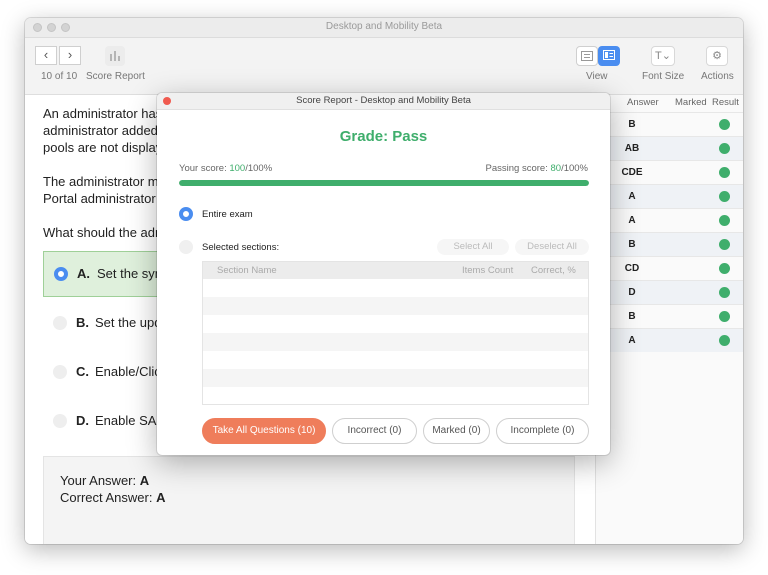 This screenshot has height=575, width=768. I want to click on deselect-all-button: Deselect All, so click(552, 247).